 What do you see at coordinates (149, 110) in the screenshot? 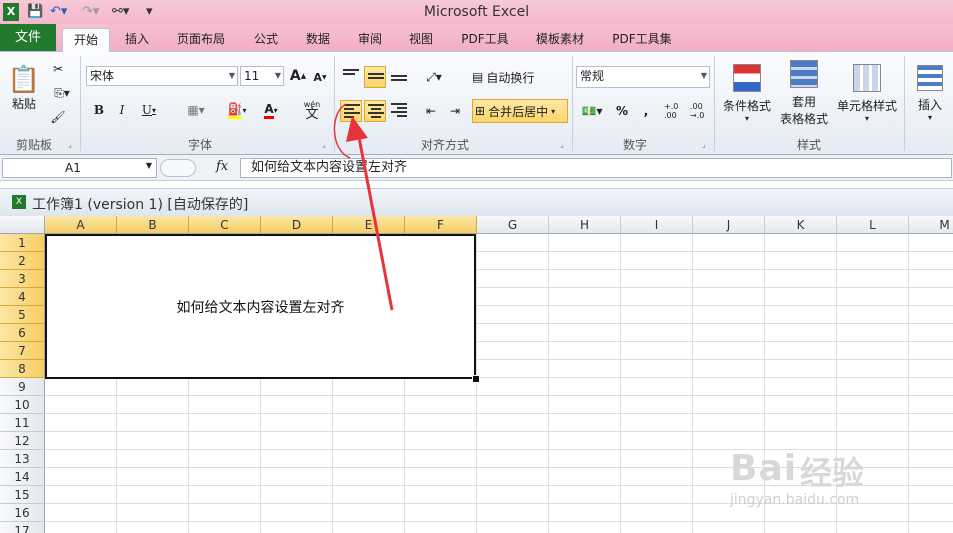
I see `underline-button: U ▾` at bounding box center [149, 110].